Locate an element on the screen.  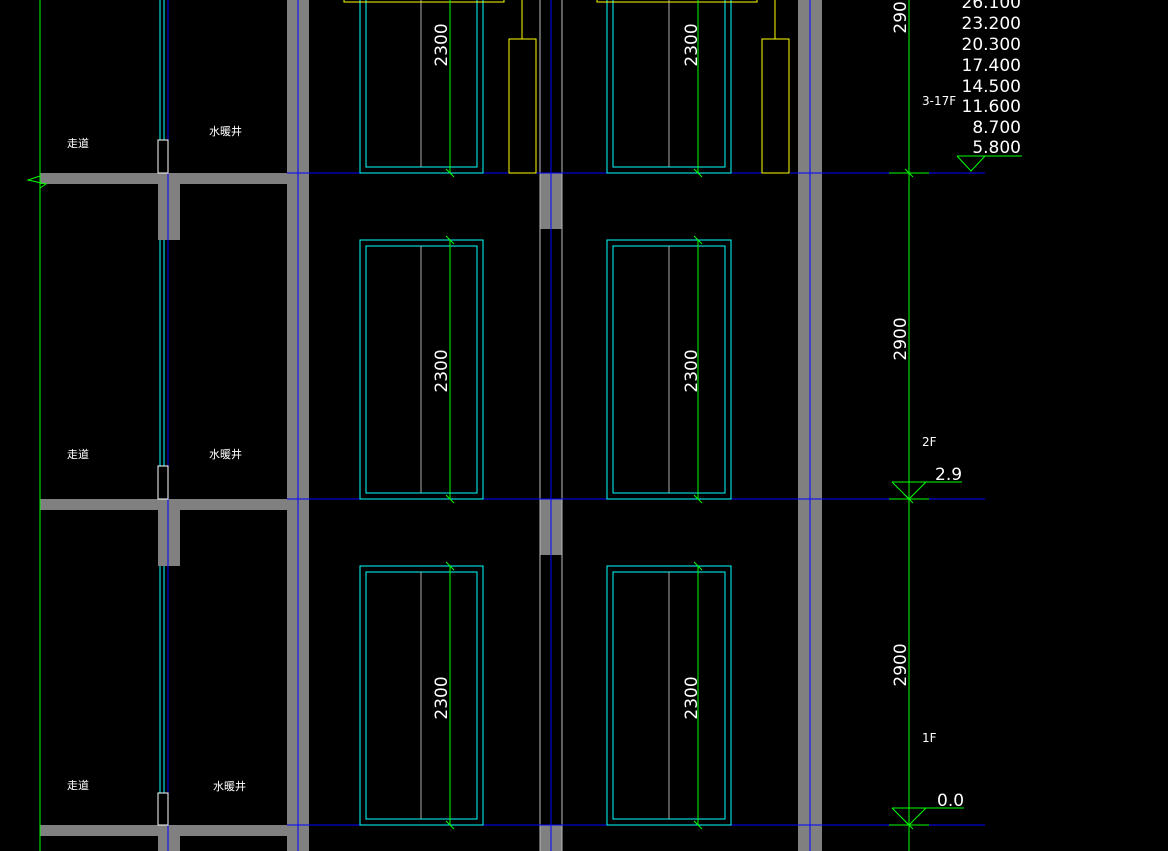
floor-elevations: 2.9 0.0 is located at coordinates (949, 638).